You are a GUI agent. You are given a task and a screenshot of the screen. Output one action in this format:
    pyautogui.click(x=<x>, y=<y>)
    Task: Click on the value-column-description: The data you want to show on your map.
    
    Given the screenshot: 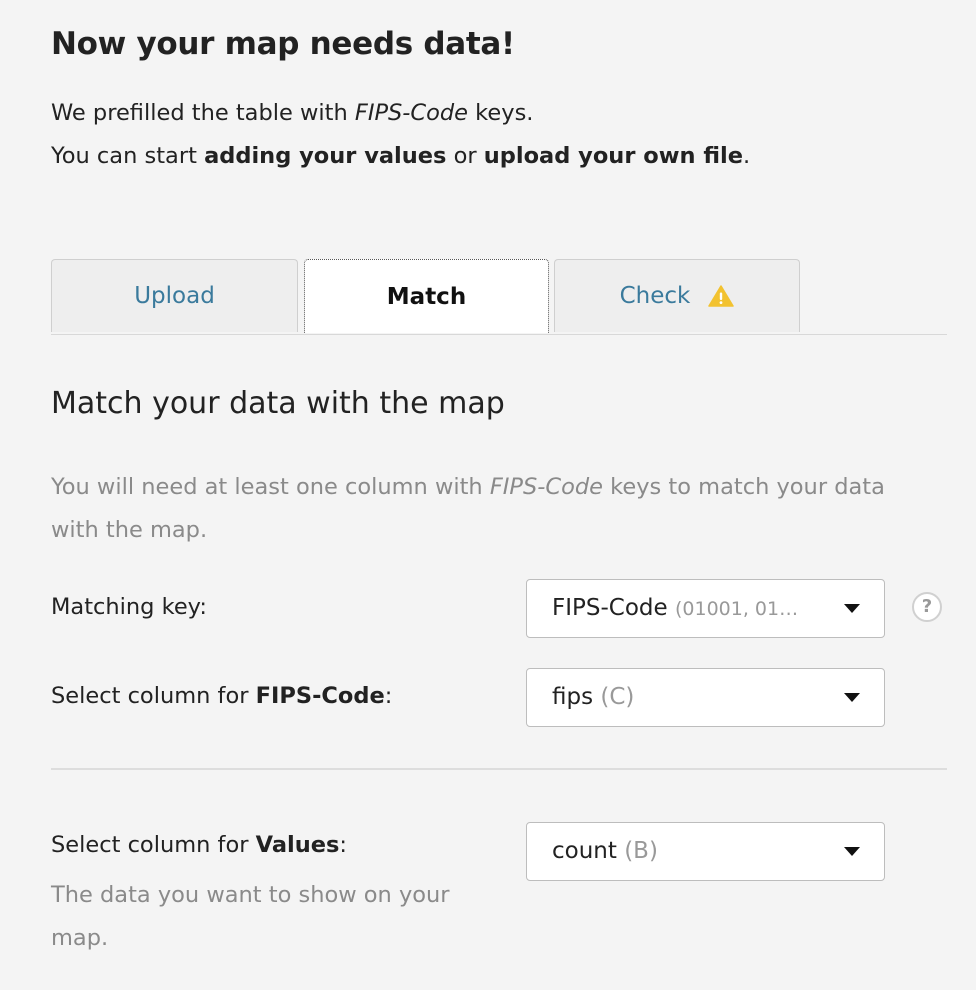 What is the action you would take?
    pyautogui.click(x=250, y=916)
    